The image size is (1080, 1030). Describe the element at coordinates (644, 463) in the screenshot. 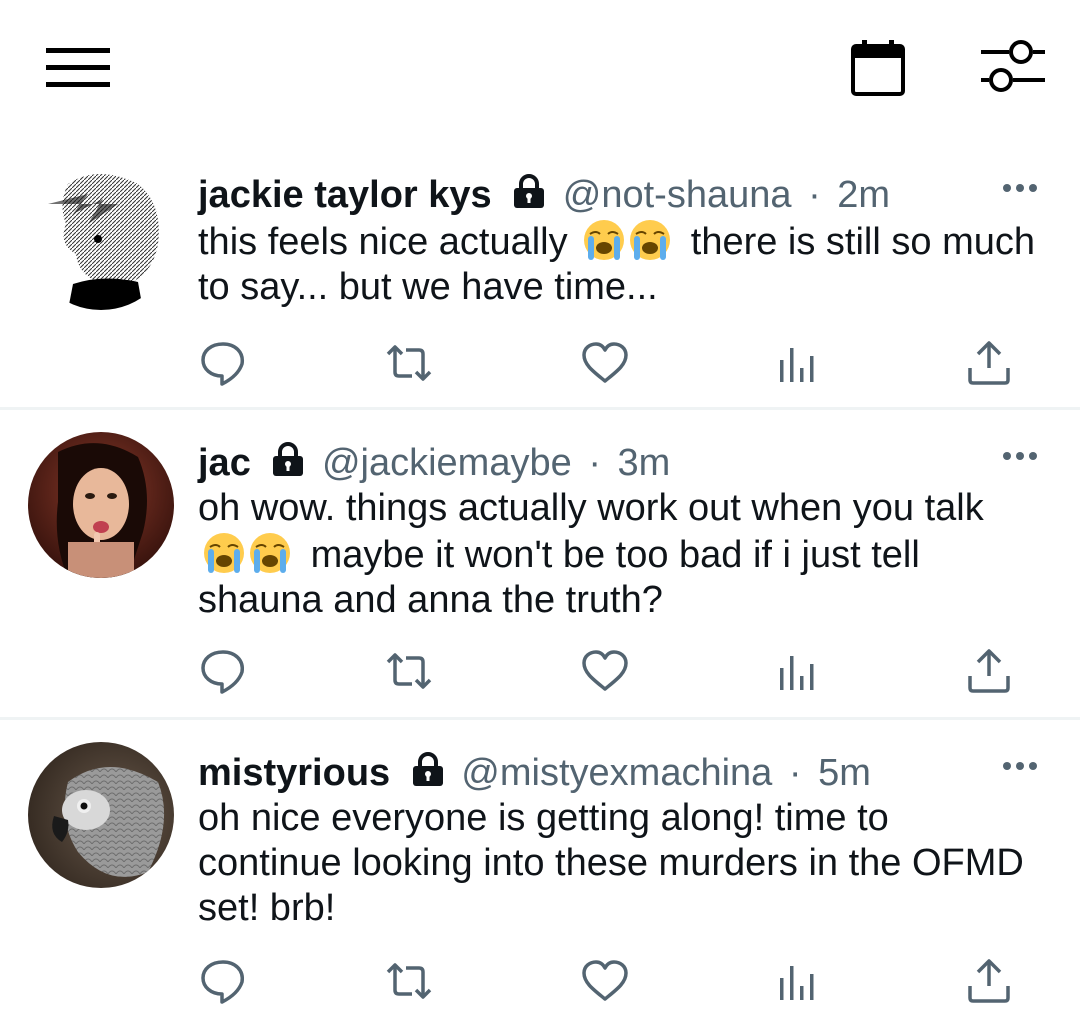

I see `timestamp: 3m` at that location.